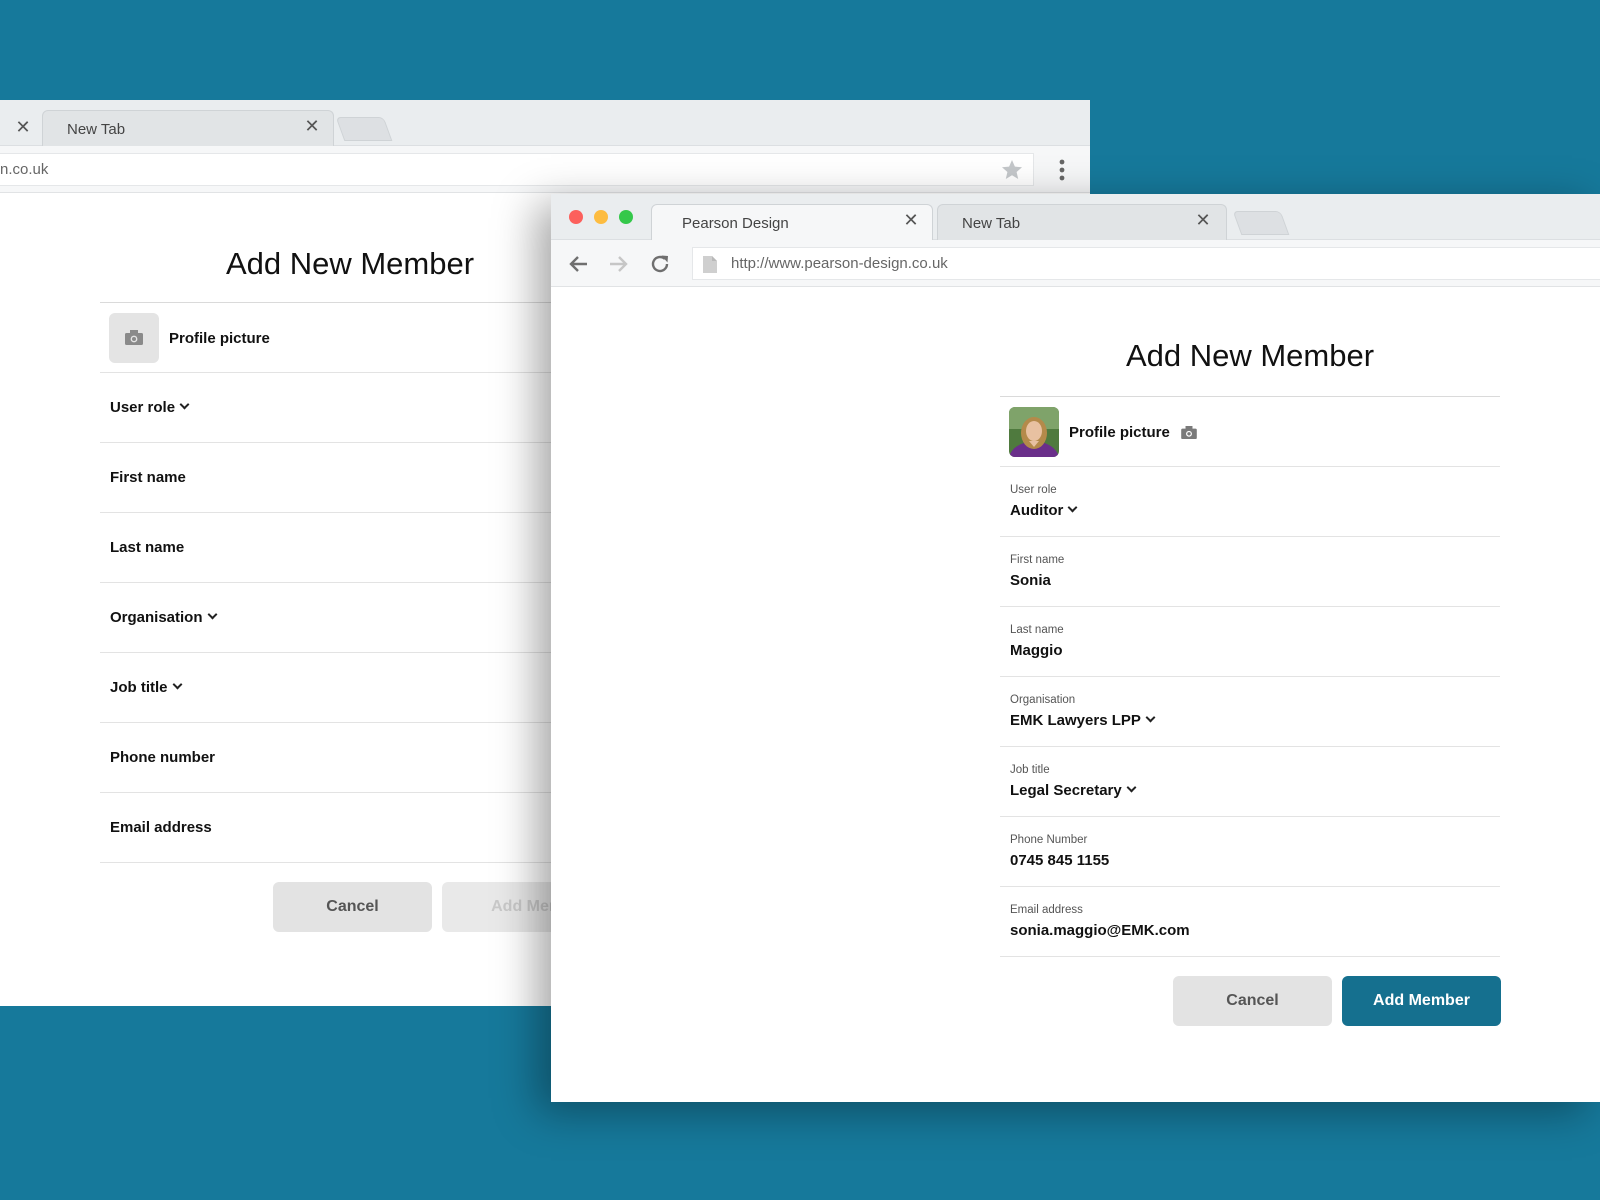 This screenshot has height=1200, width=1600. I want to click on address-bar: http://www.pearson-design.co.uk, so click(1146, 263).